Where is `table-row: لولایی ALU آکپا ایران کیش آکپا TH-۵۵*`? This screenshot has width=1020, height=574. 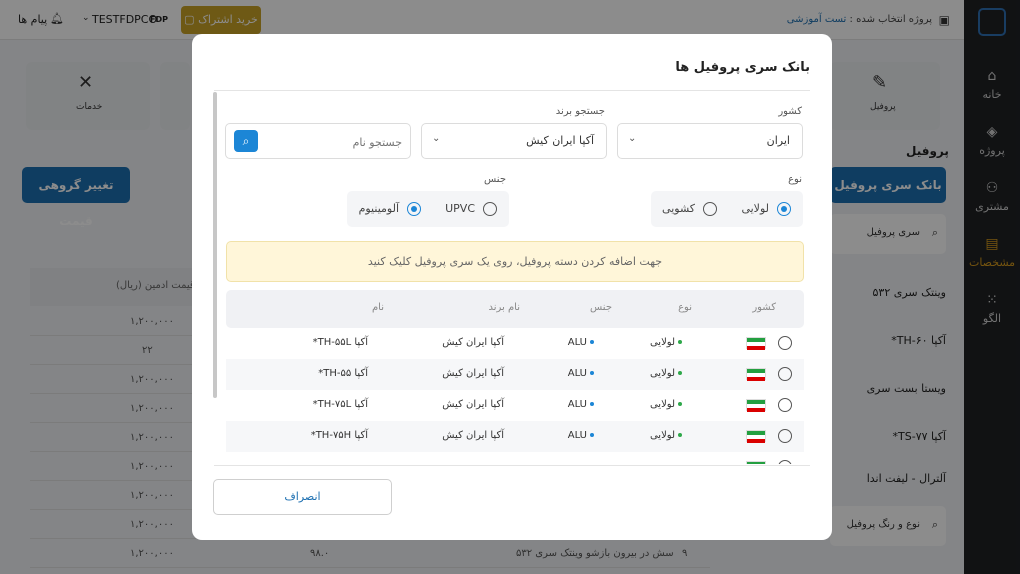 table-row: لولایی ALU آکپا ایران کیش آکپا TH-۵۵* is located at coordinates (515, 374).